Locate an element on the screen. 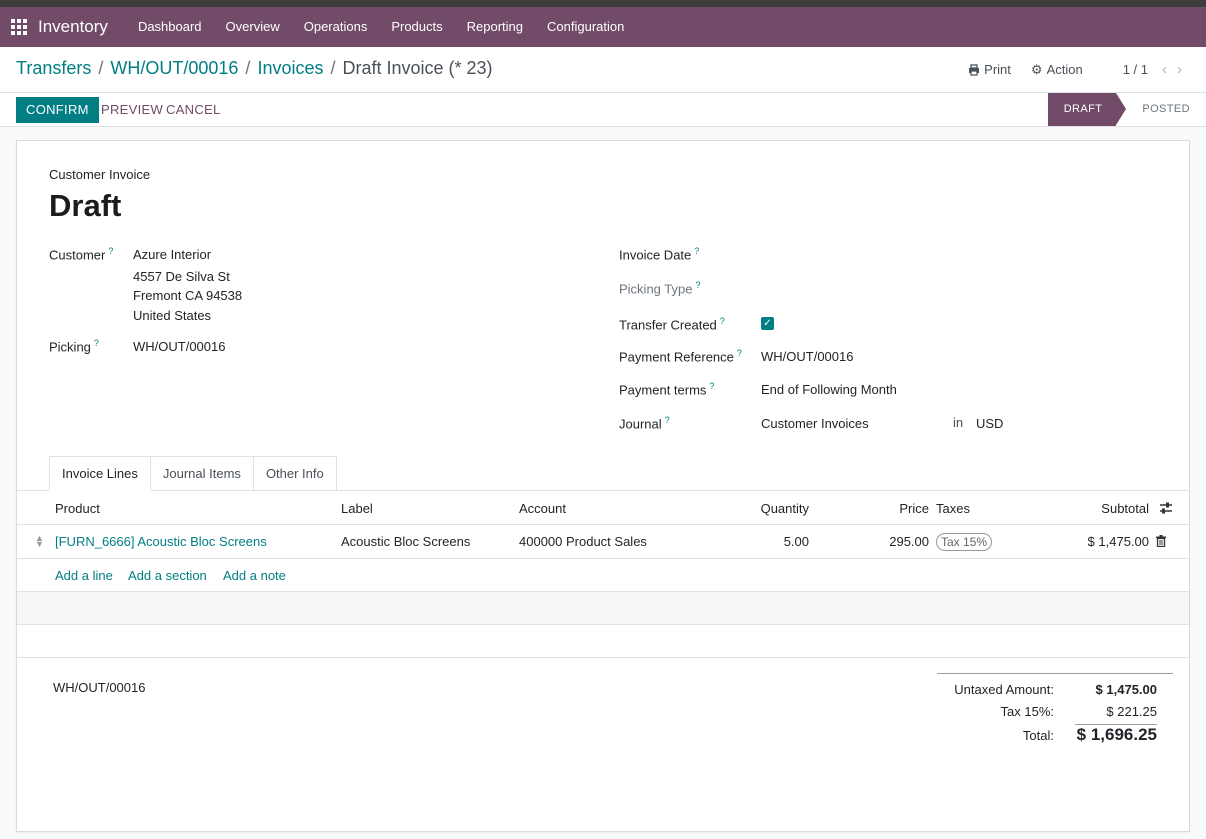 The image size is (1206, 839). apps-menu-icon is located at coordinates (19, 27).